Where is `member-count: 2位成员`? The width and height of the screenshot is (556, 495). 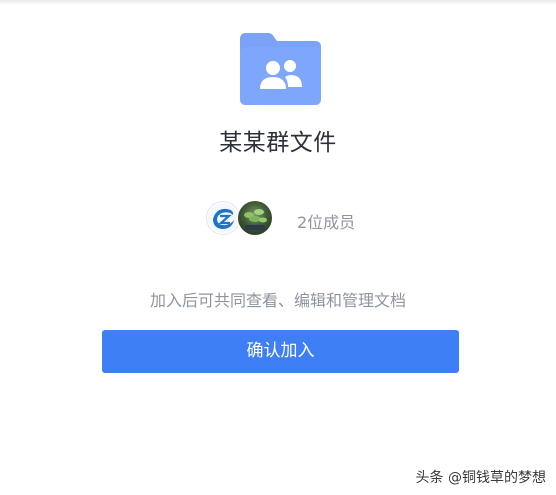 member-count: 2位成员 is located at coordinates (326, 222).